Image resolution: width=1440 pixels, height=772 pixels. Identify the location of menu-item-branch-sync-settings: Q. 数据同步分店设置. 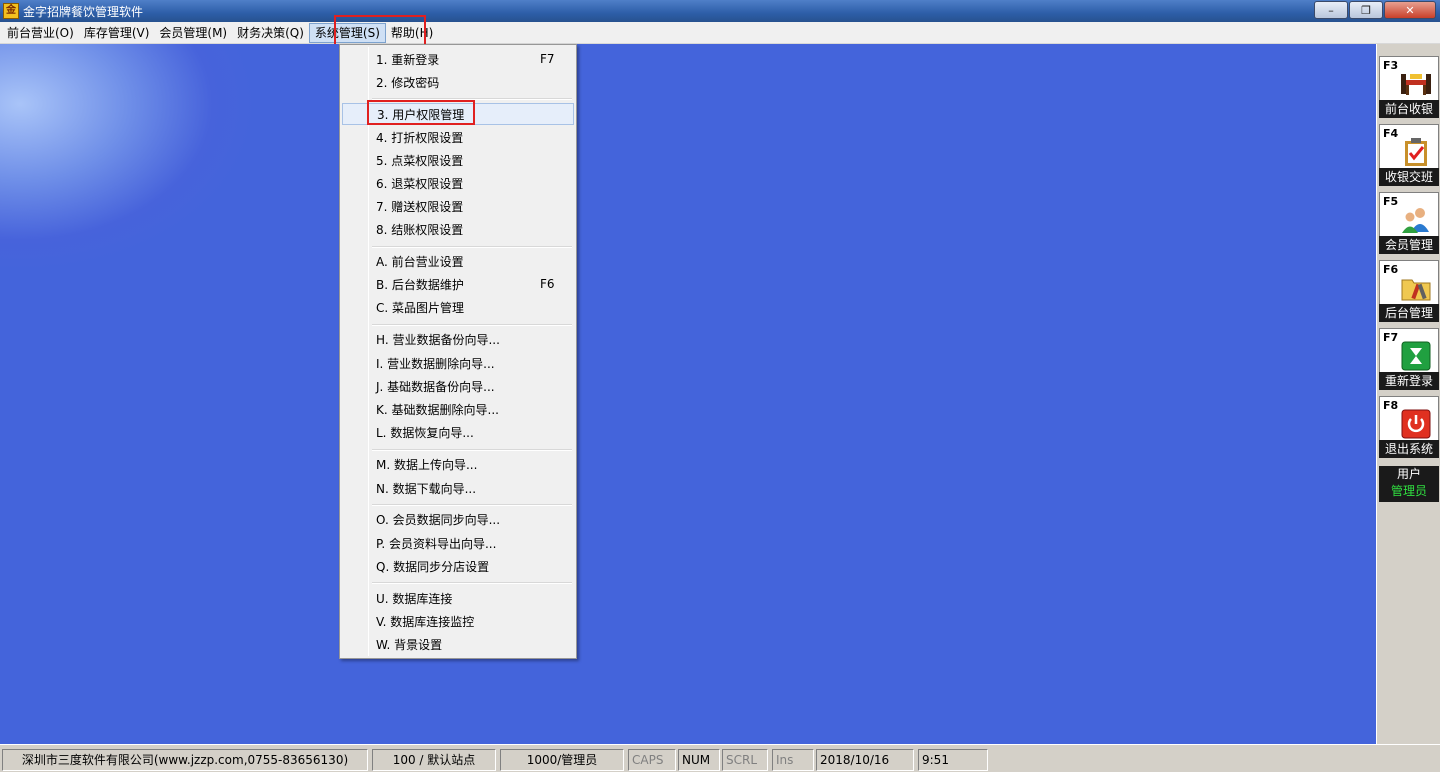
(458, 566).